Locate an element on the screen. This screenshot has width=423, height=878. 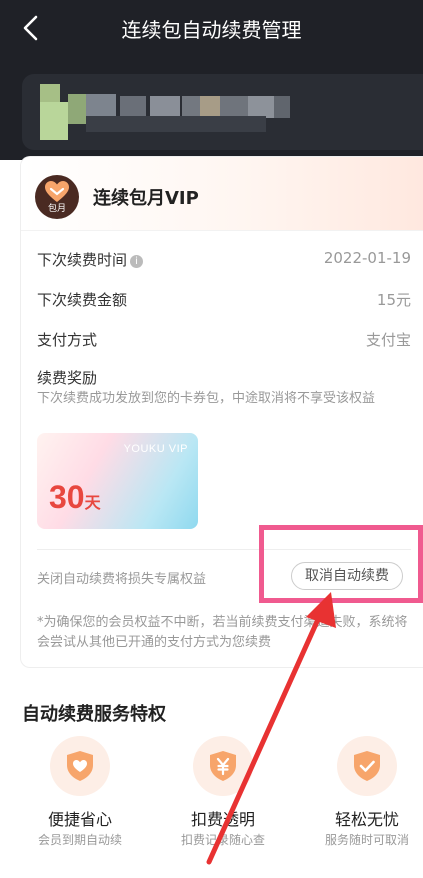
yen-shield-icon is located at coordinates (223, 766).